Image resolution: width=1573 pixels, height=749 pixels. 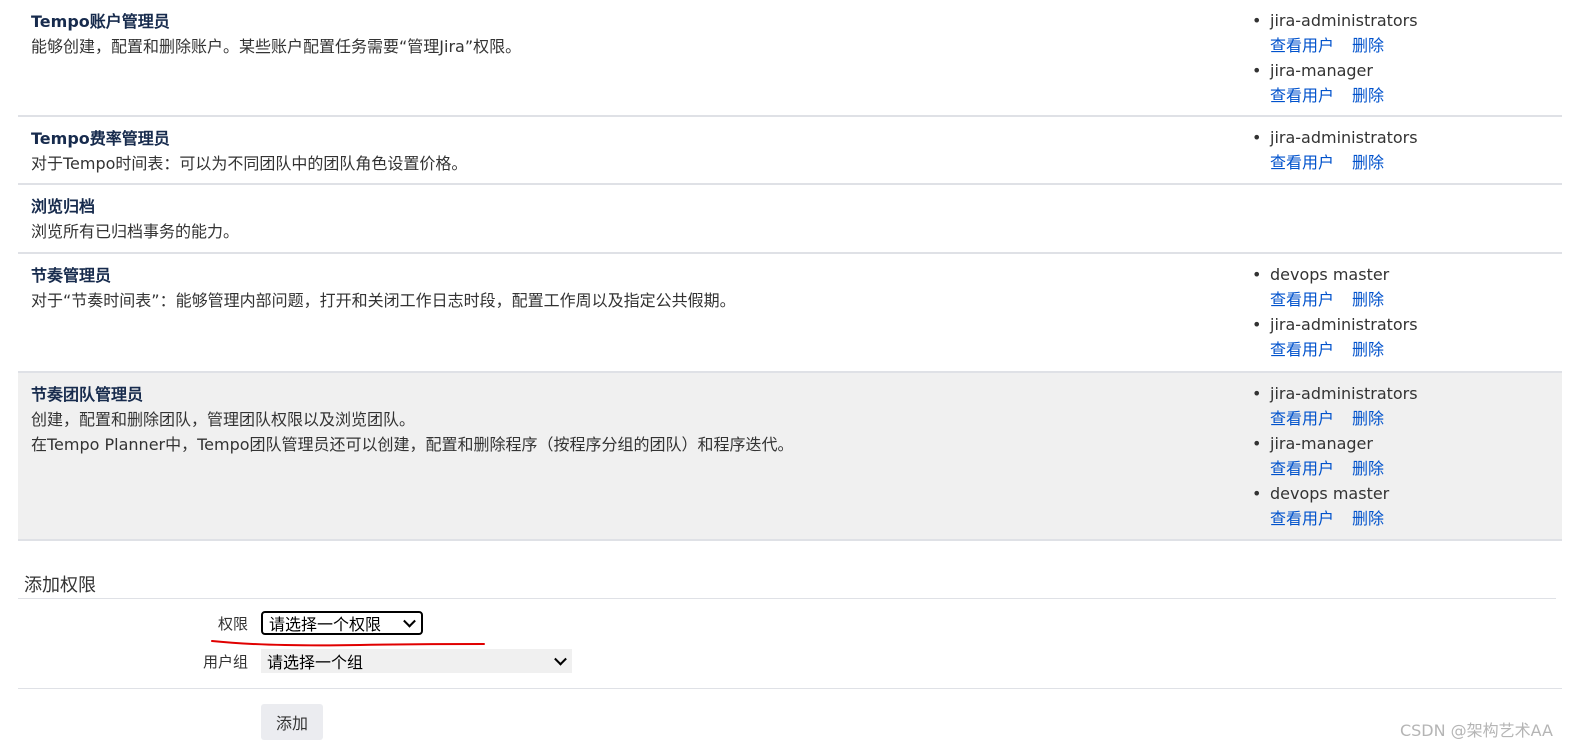 What do you see at coordinates (416, 661) in the screenshot?
I see `group-select: 请选择一个组` at bounding box center [416, 661].